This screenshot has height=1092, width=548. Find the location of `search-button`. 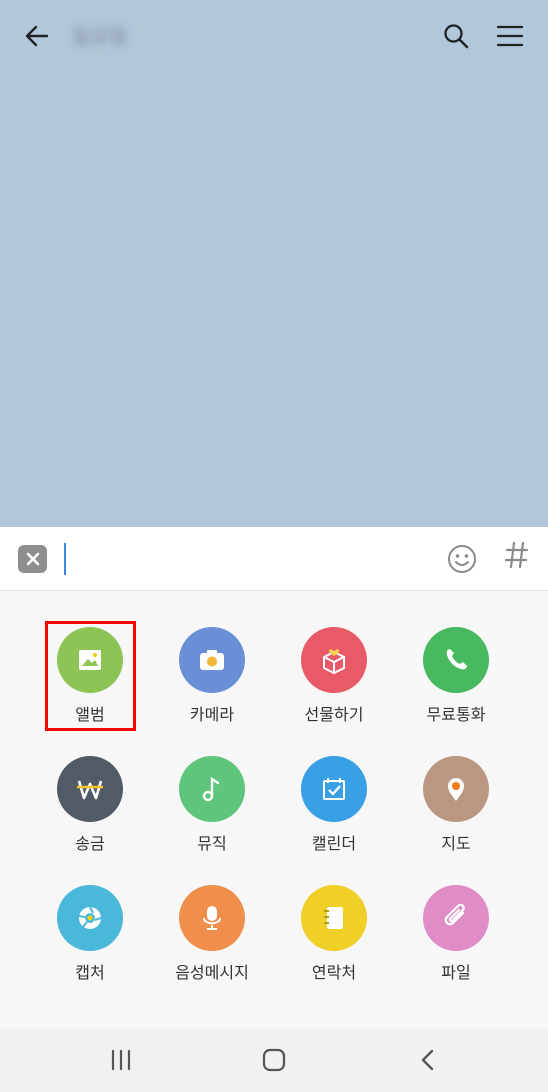

search-button is located at coordinates (456, 36).